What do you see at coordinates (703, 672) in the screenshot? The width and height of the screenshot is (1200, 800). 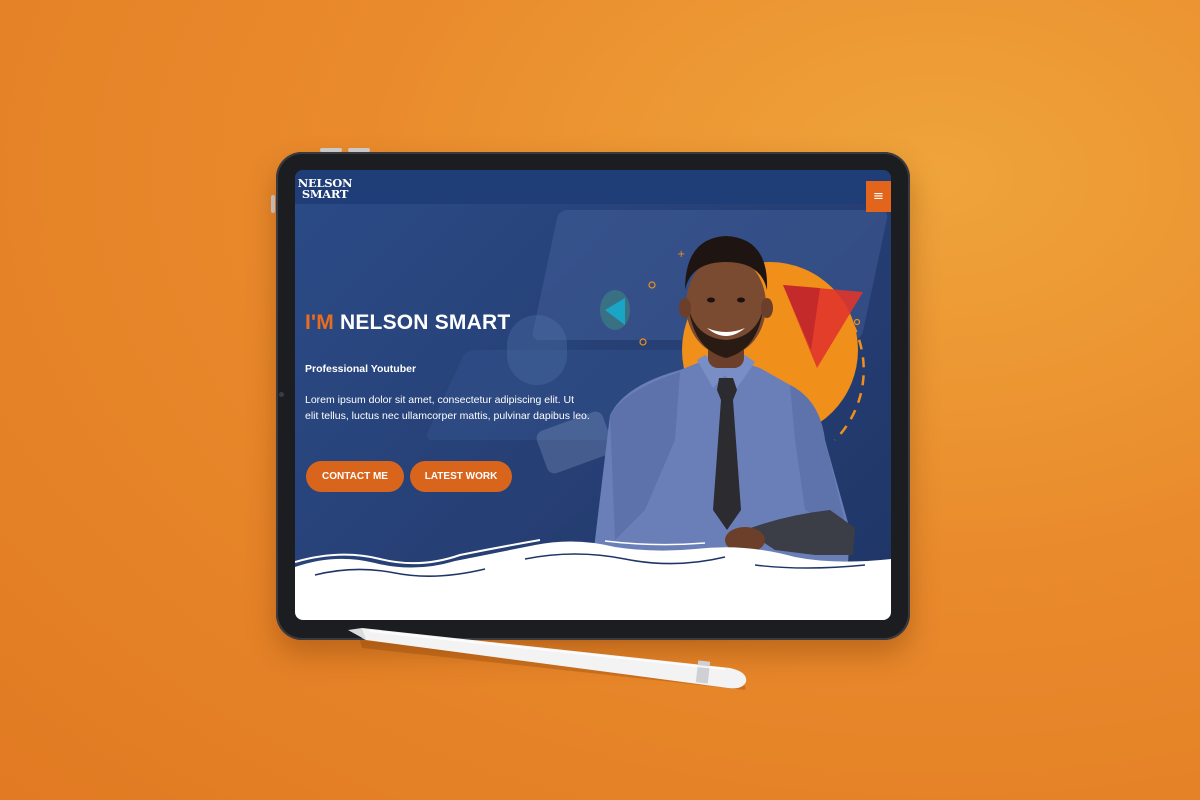 I see `pencil-band` at bounding box center [703, 672].